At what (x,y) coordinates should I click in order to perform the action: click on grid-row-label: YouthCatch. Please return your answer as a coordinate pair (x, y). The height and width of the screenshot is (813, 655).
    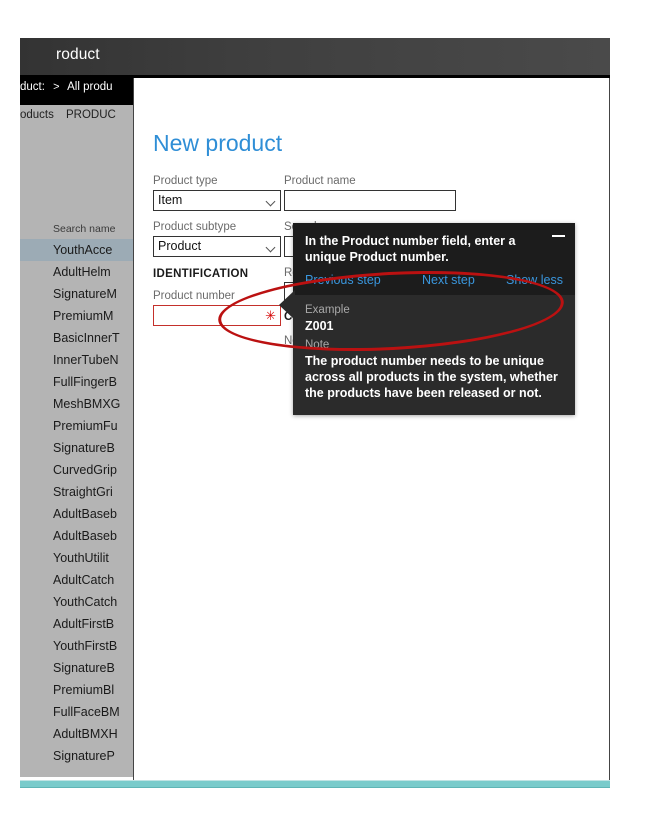
    Looking at the image, I should click on (85, 602).